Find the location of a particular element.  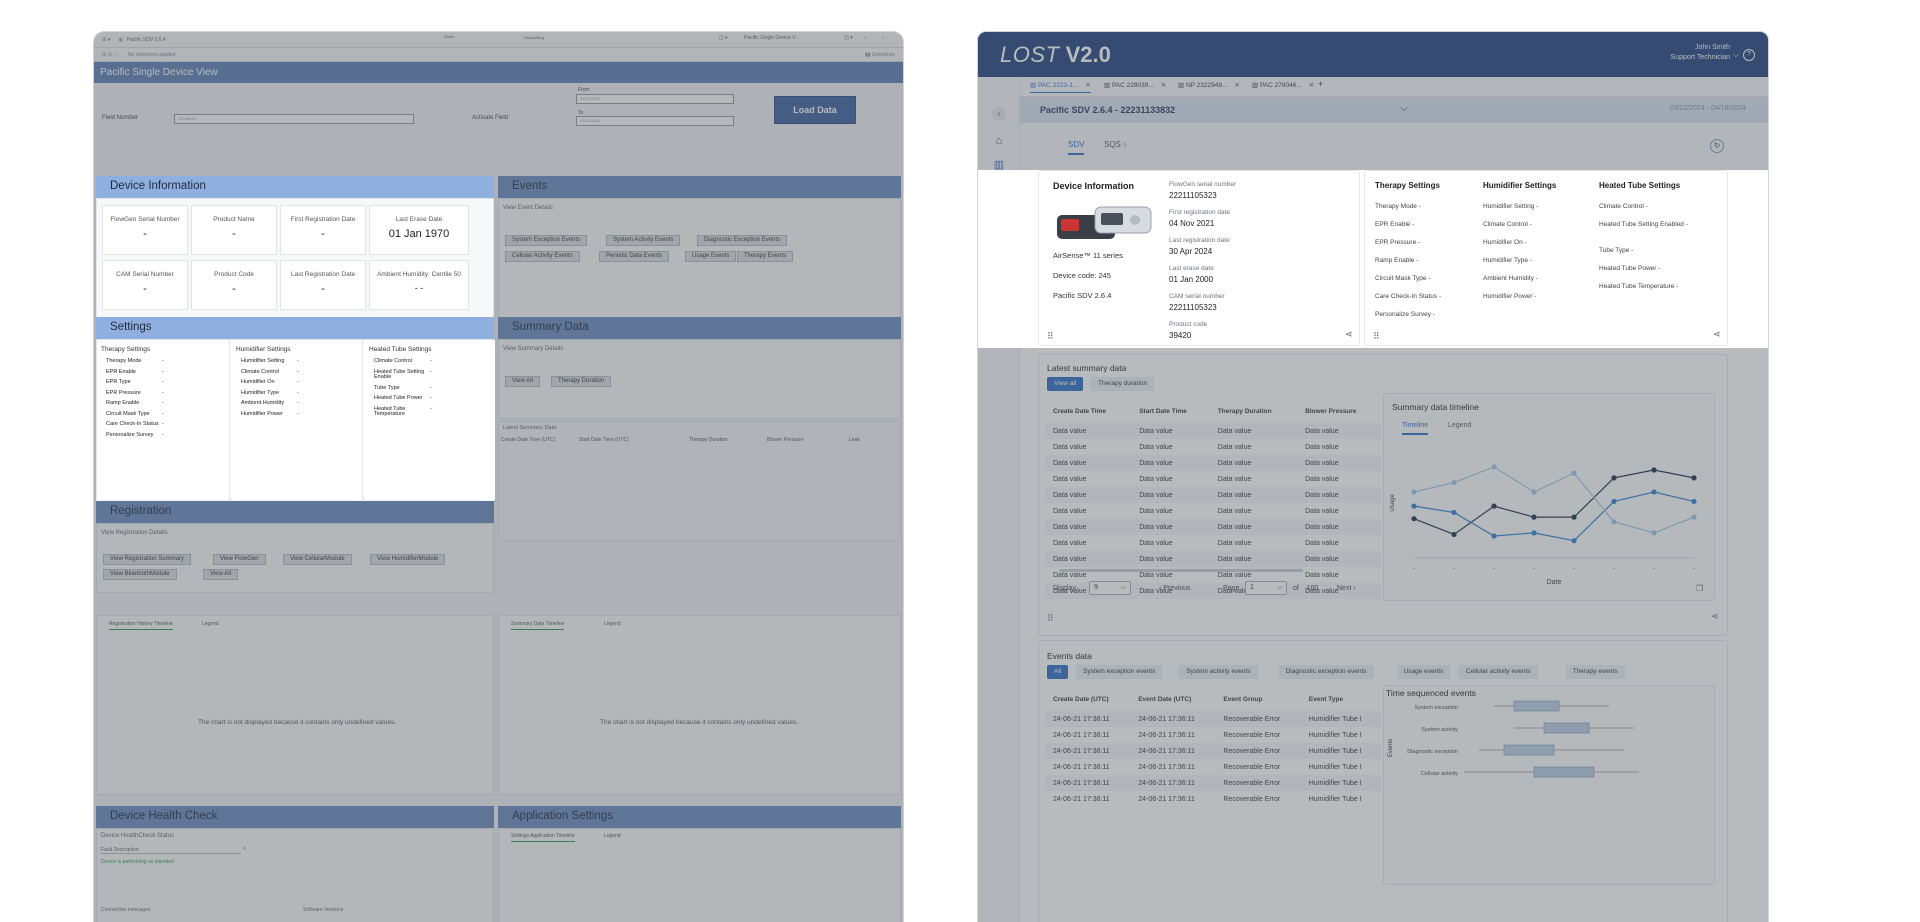

events-filter-button: System exception events is located at coordinates (1119, 672).